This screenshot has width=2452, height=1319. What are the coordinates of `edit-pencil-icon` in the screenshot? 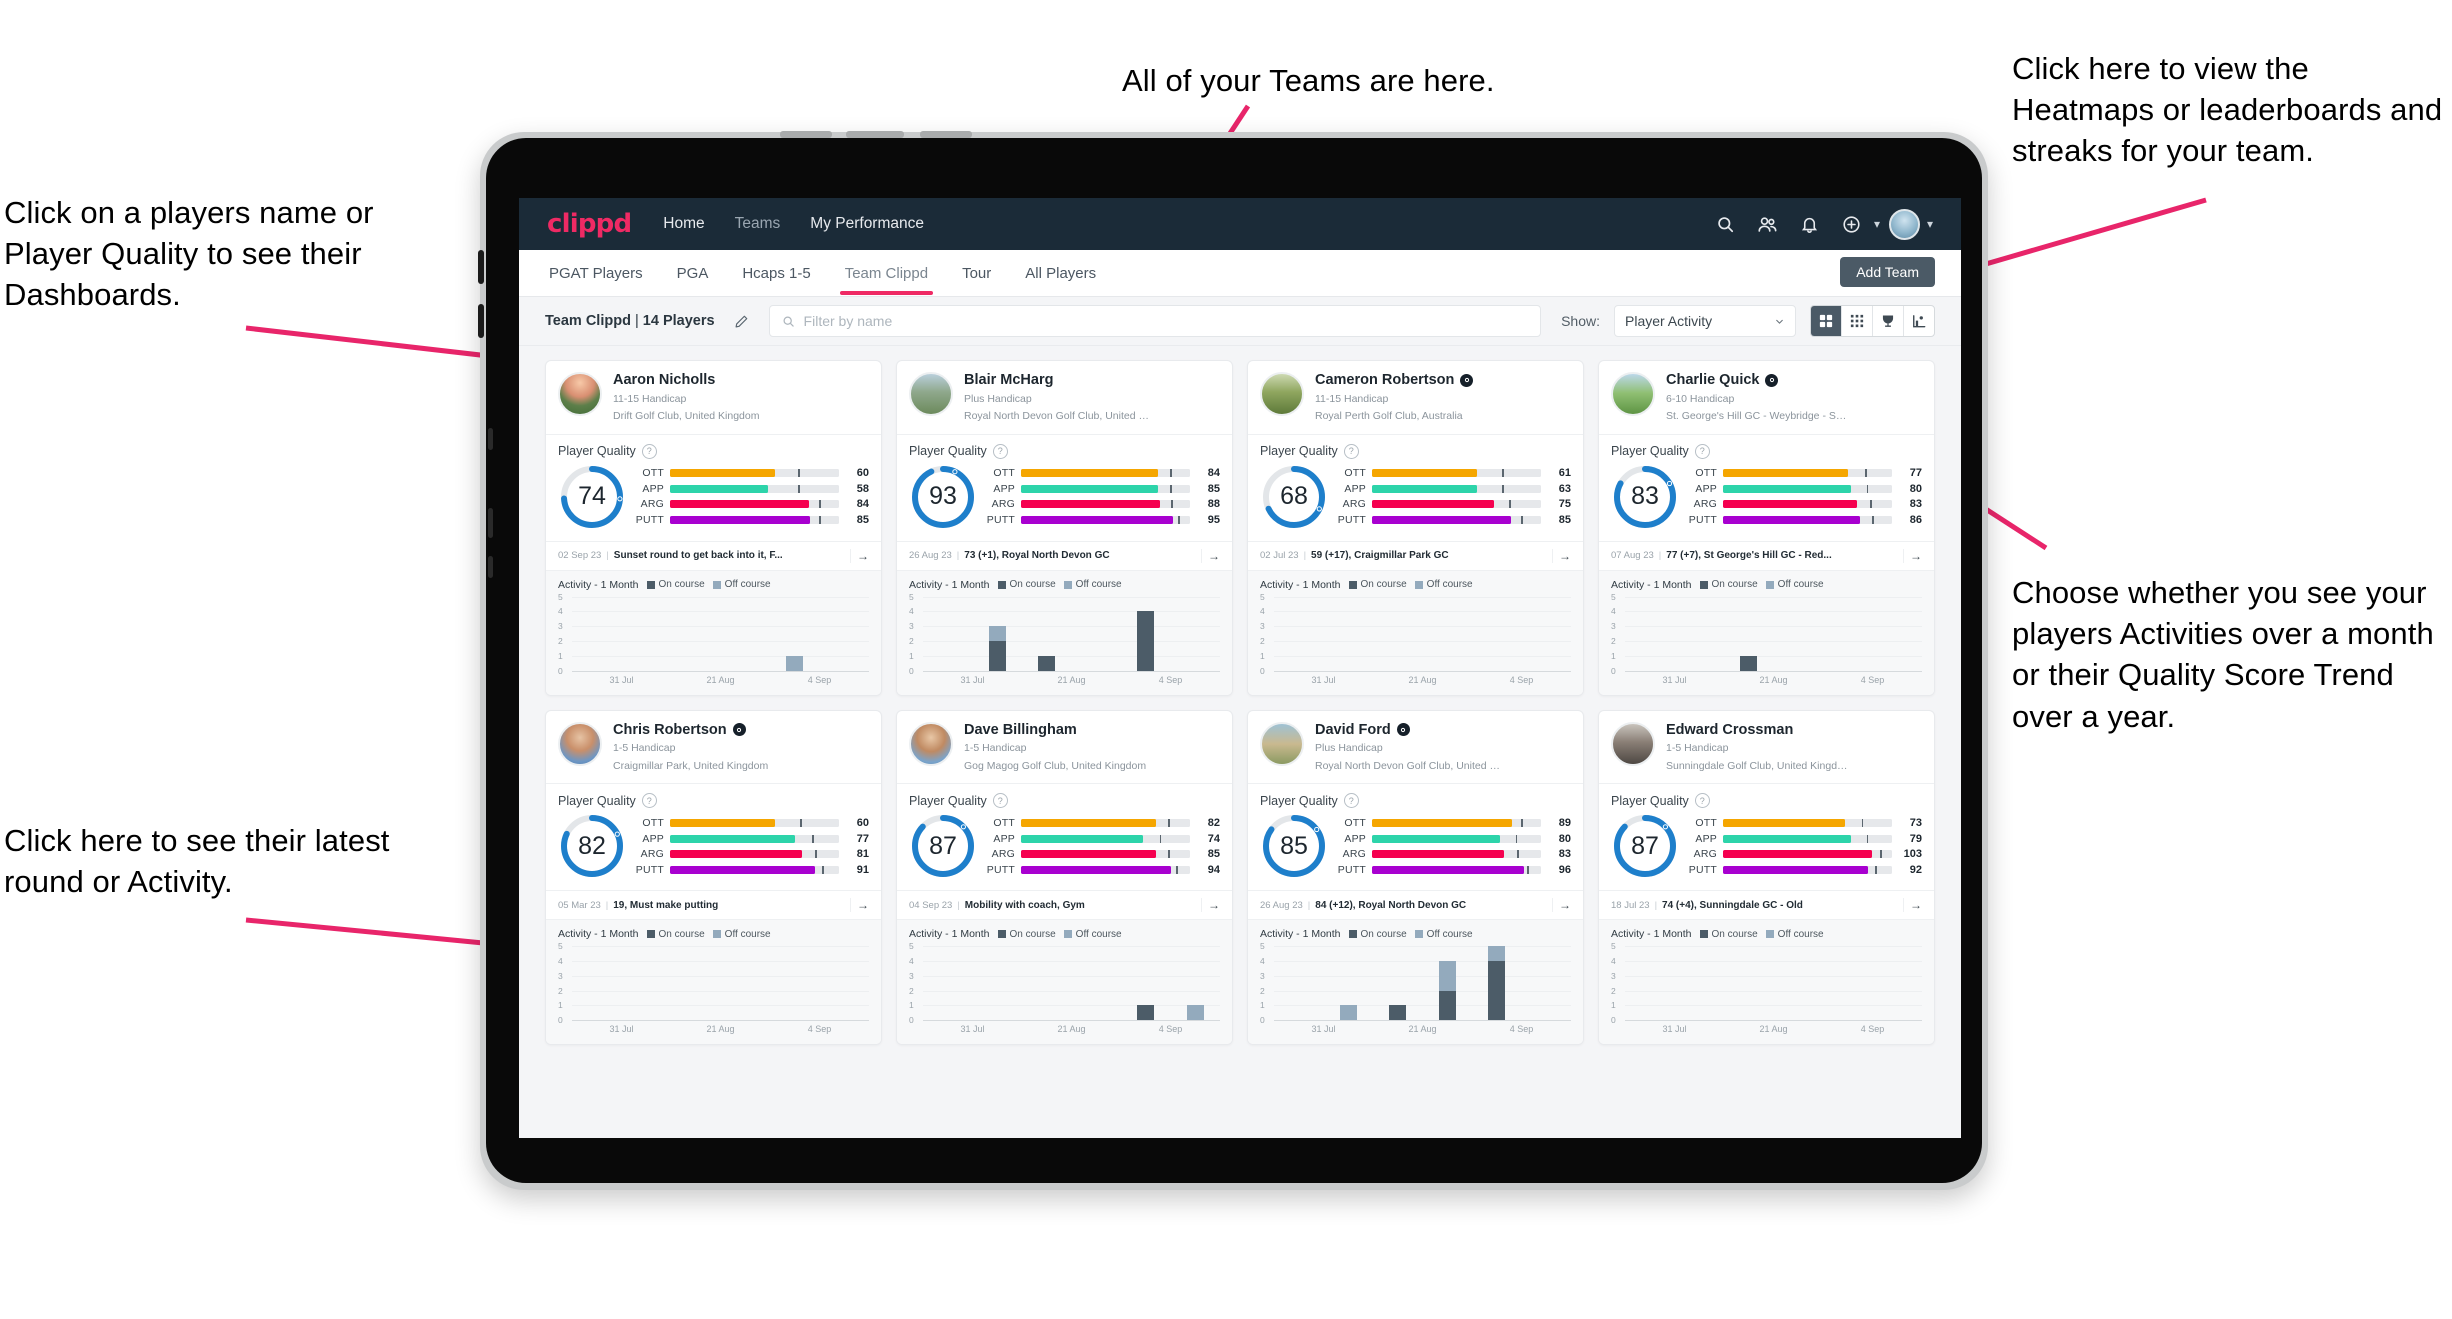 It's located at (742, 321).